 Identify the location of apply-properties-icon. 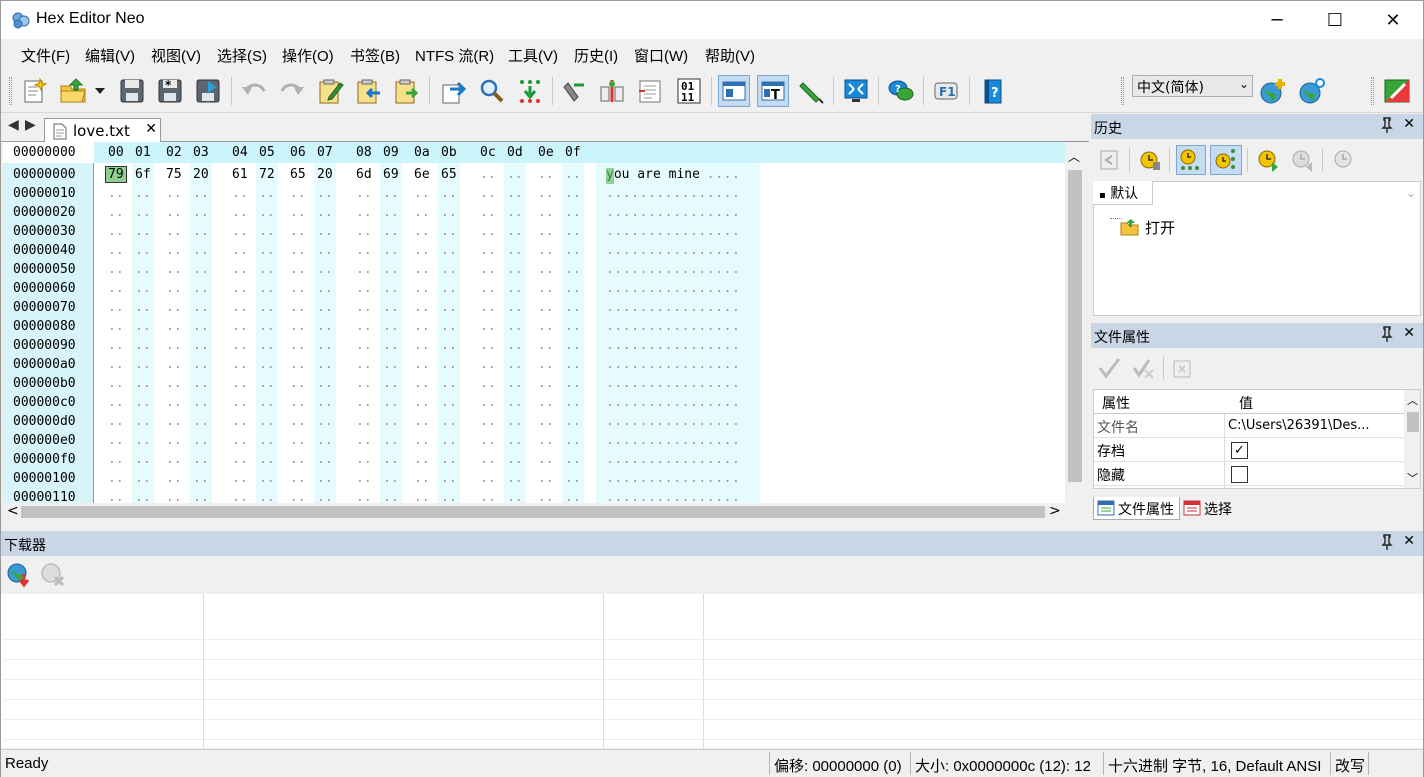
(1109, 368).